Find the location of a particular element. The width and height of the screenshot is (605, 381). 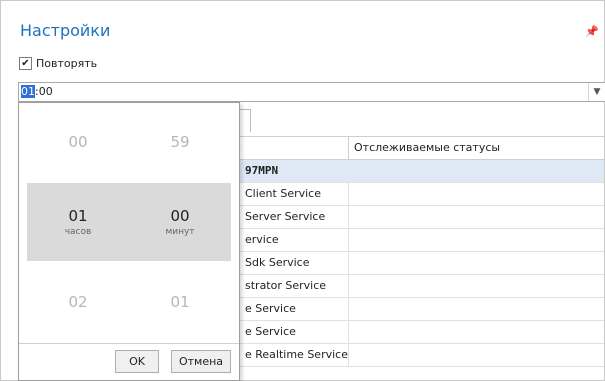

grid-header: Отслеживаемые статусы is located at coordinates (422, 148).